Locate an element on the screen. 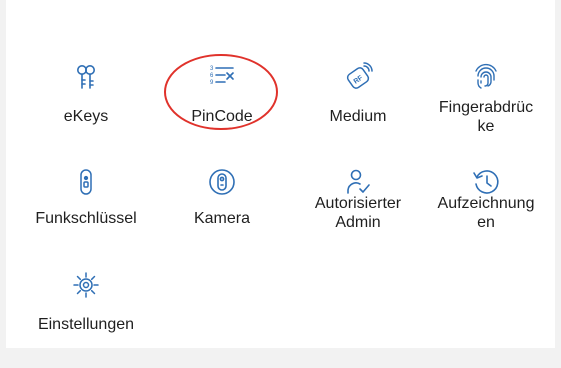 This screenshot has width=561, height=368. remote-fob-icon is located at coordinates (86, 182).